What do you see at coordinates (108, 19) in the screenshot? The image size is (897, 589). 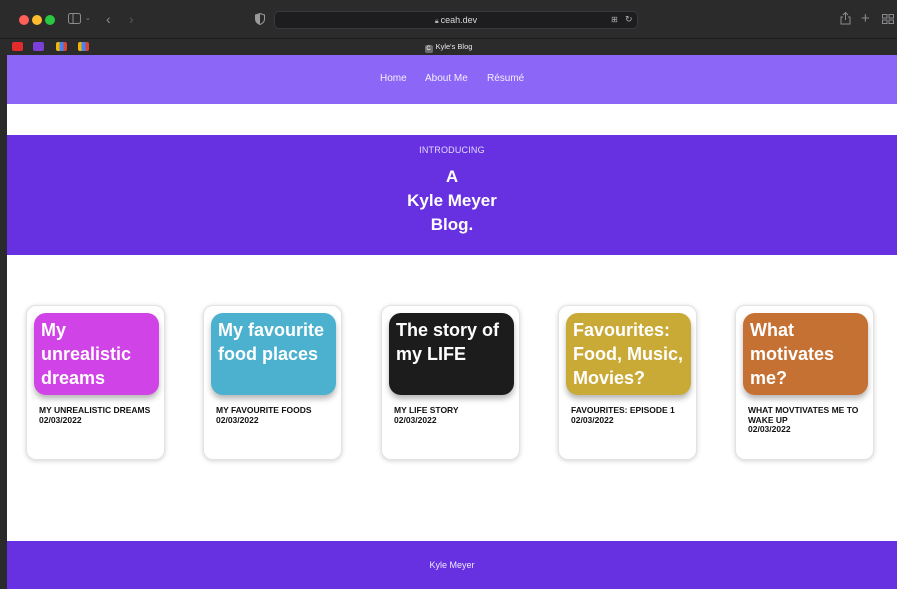 I see `back-icon: ‹` at bounding box center [108, 19].